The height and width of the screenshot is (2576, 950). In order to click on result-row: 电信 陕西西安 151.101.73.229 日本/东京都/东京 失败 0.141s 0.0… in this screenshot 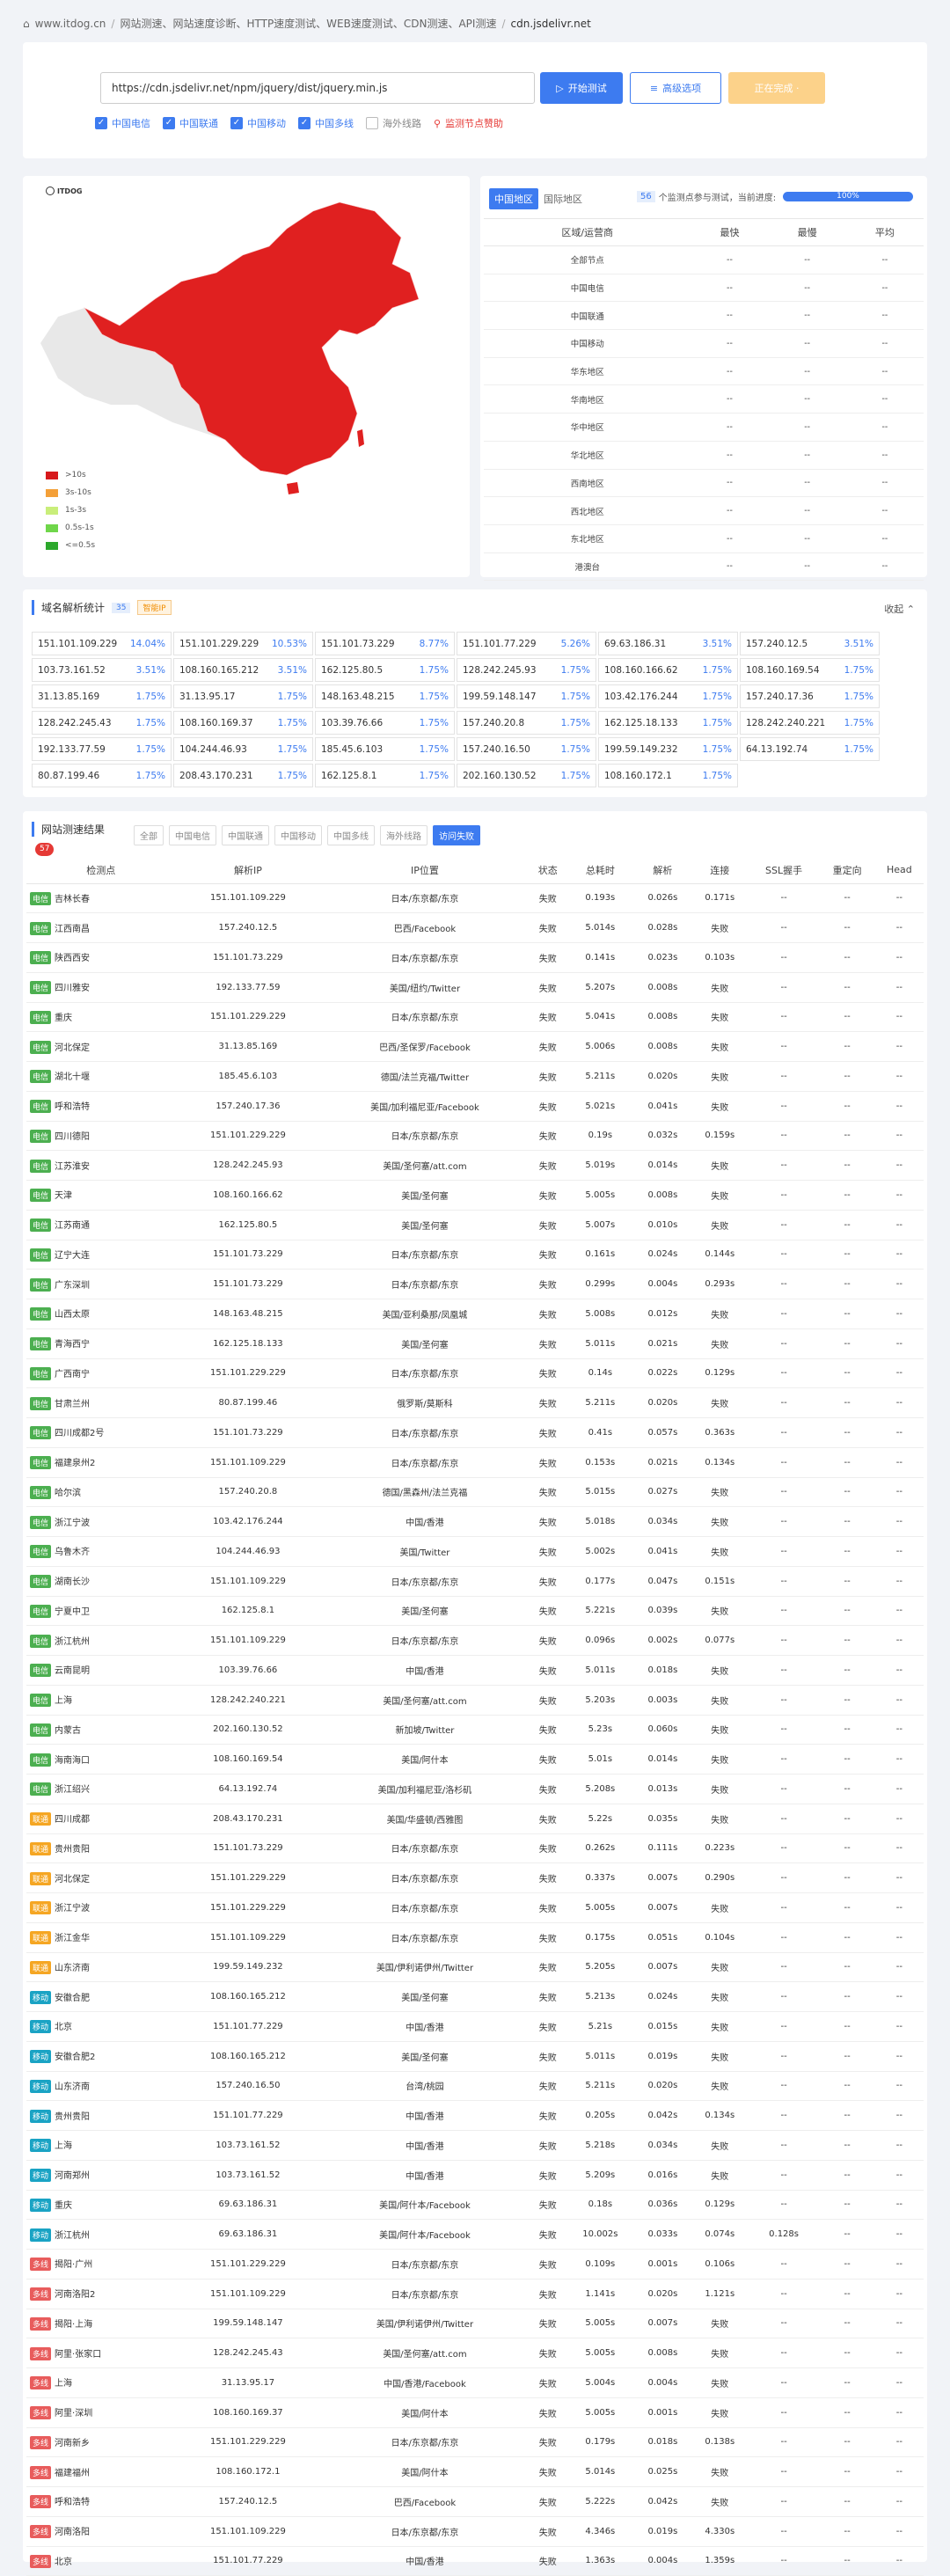, I will do `click(475, 957)`.